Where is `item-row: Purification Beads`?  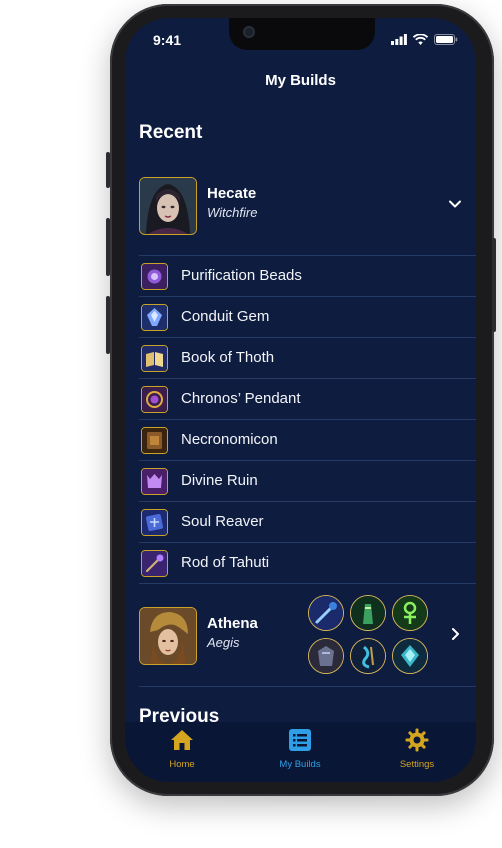
item-row: Purification Beads is located at coordinates (307, 276).